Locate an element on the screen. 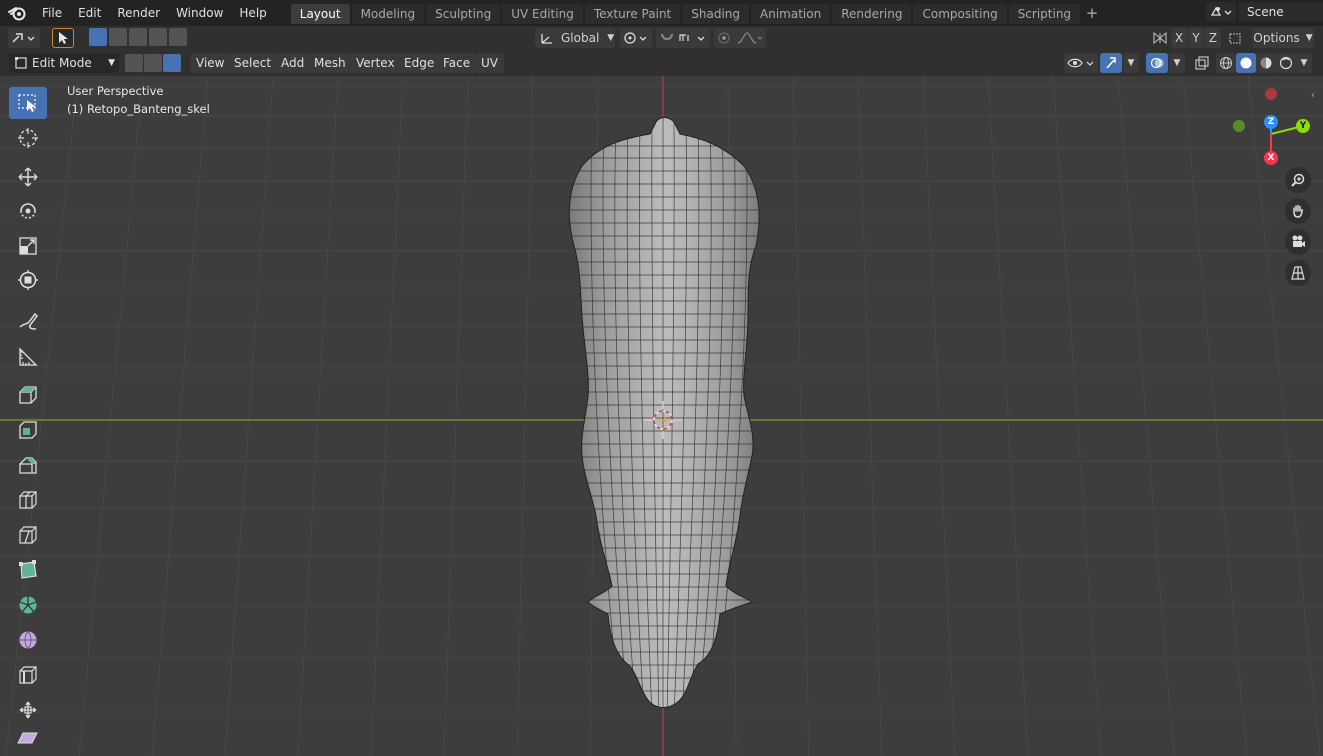  select-box-tool is located at coordinates (28, 103).